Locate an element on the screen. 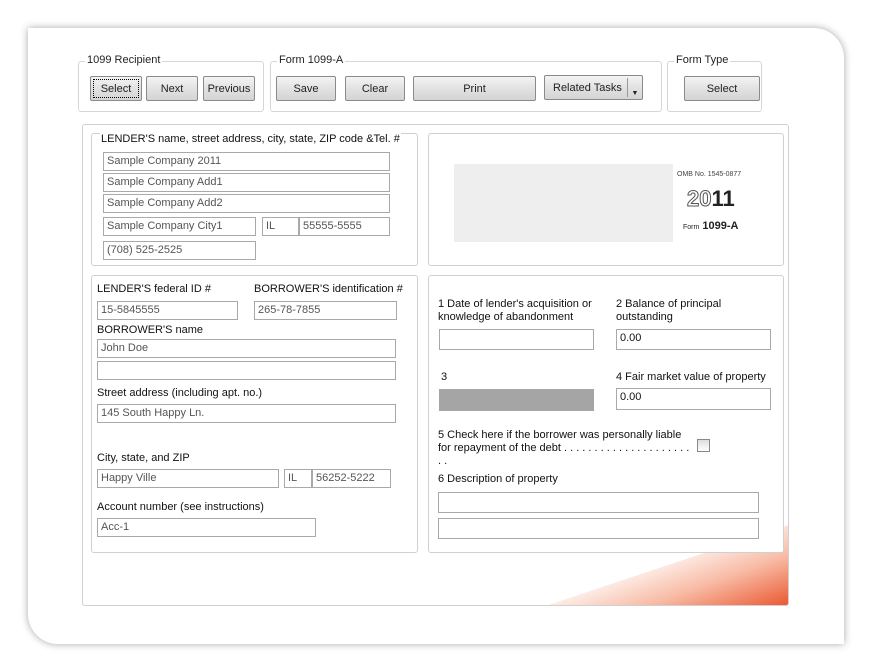 This screenshot has height=672, width=872. box4-input: 0.00 is located at coordinates (693, 399).